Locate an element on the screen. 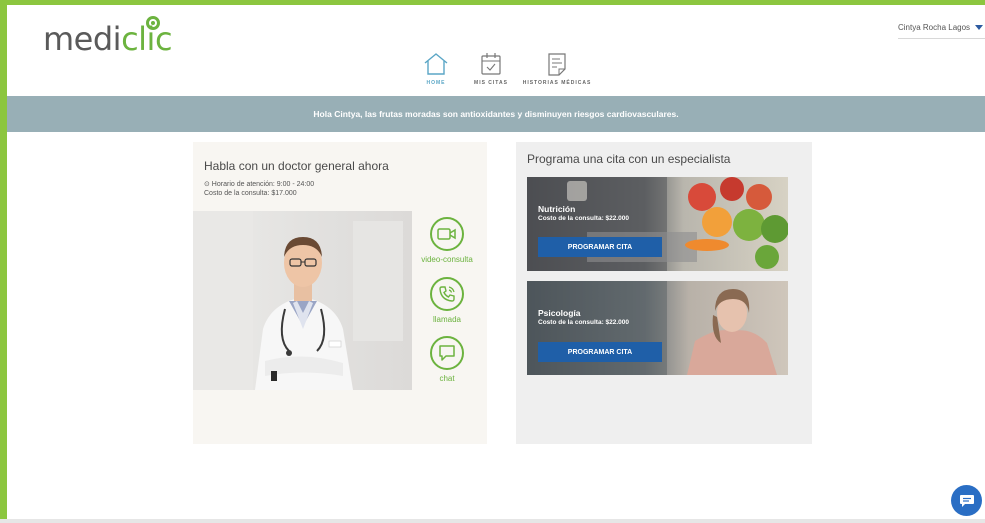 The height and width of the screenshot is (523, 985). chat-bubble-icon is located at coordinates (447, 353).